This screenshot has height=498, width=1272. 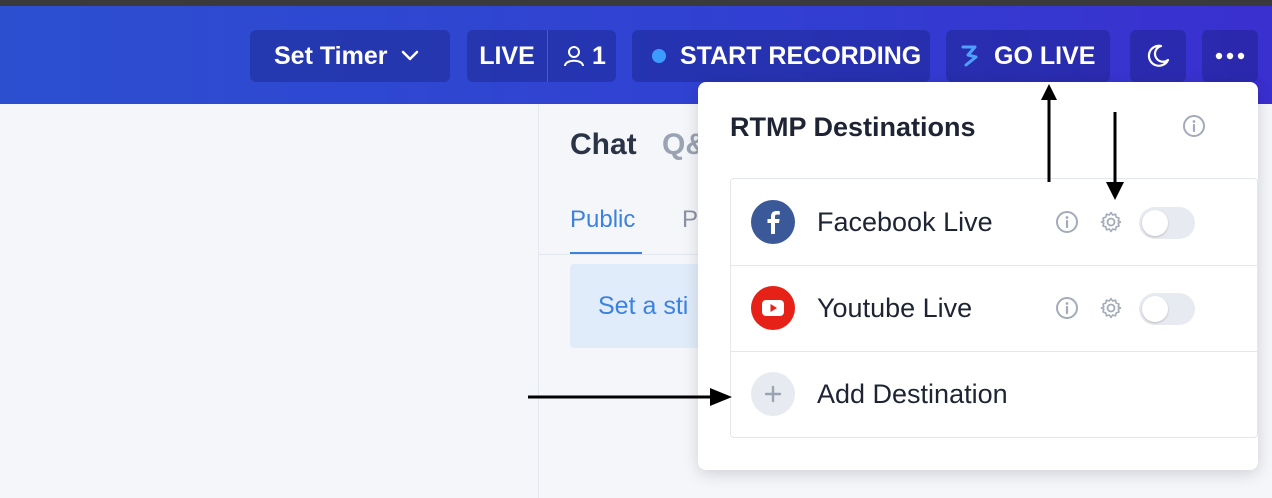 I want to click on start-recording-button: START RECORDING, so click(x=781, y=56).